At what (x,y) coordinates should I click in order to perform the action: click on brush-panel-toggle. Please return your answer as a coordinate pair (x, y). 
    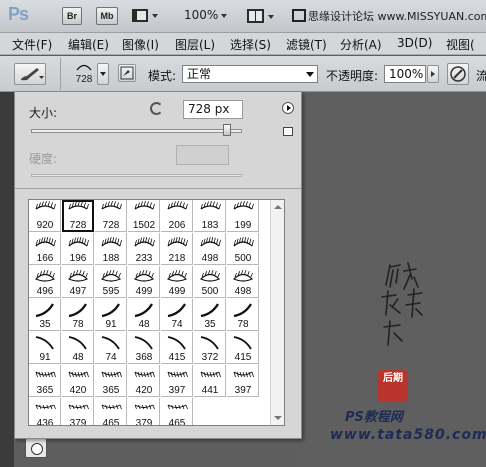
    Looking at the image, I should click on (127, 73).